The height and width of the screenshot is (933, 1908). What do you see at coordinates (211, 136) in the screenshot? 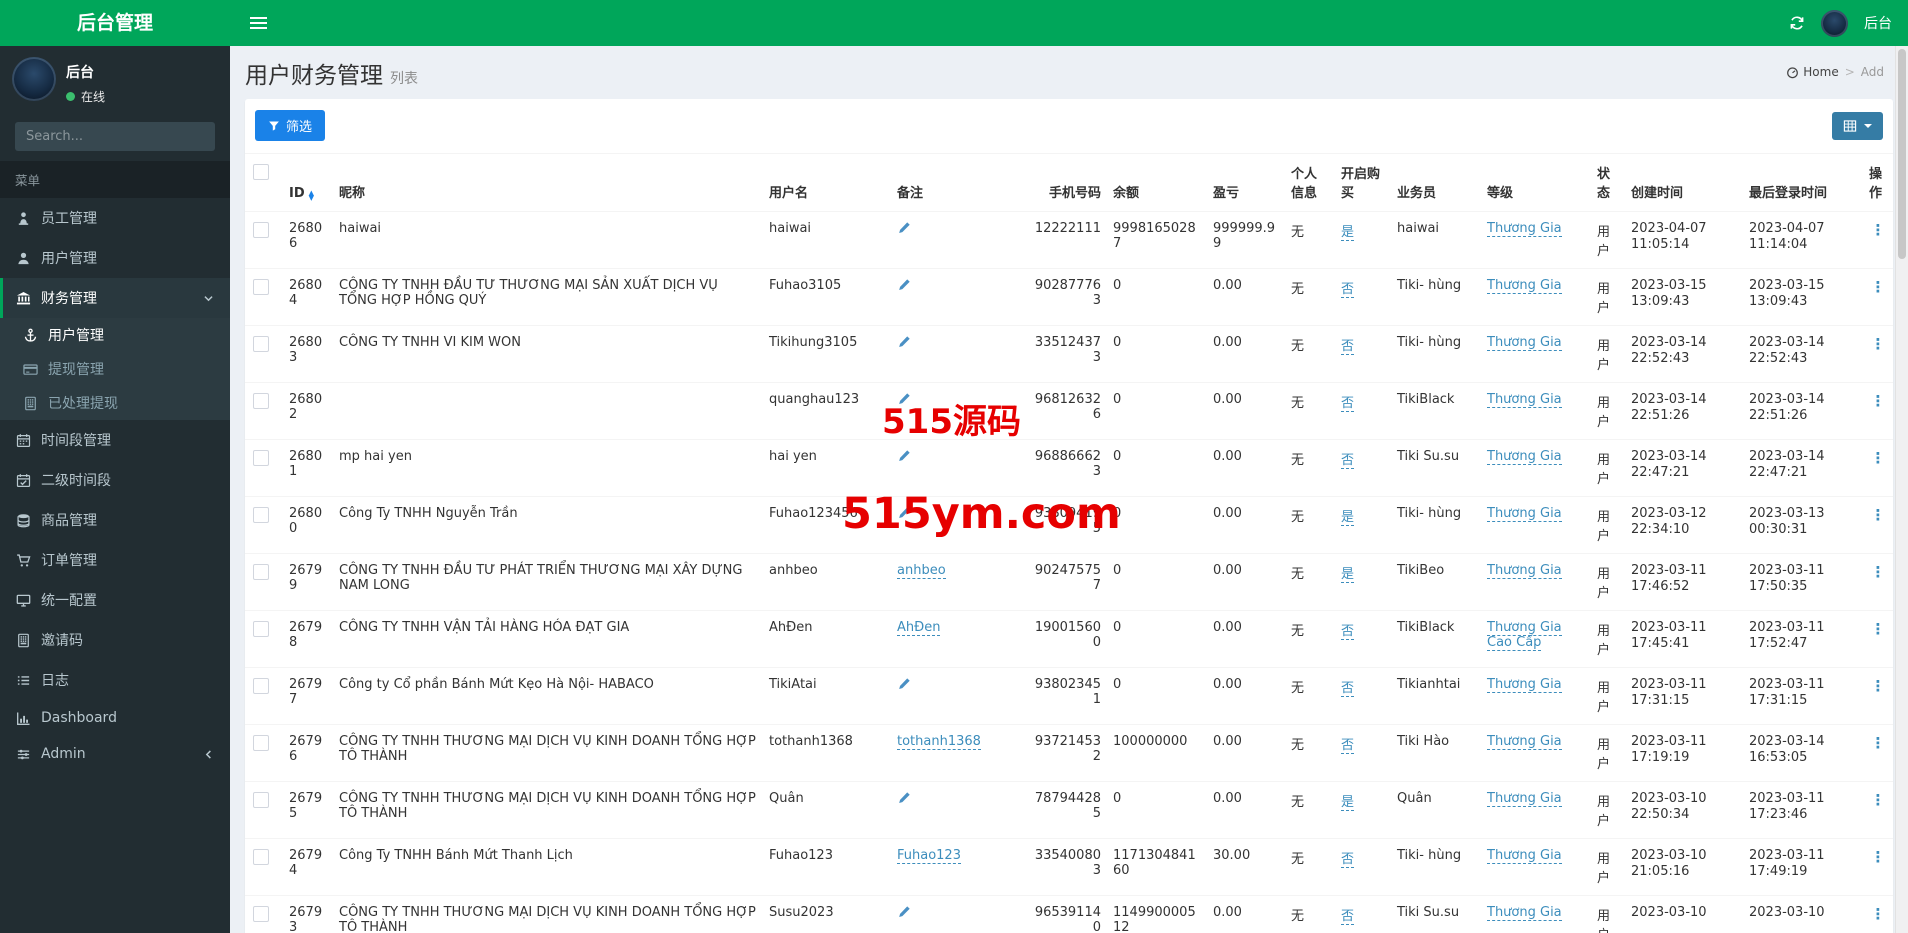
I see `search-button` at bounding box center [211, 136].